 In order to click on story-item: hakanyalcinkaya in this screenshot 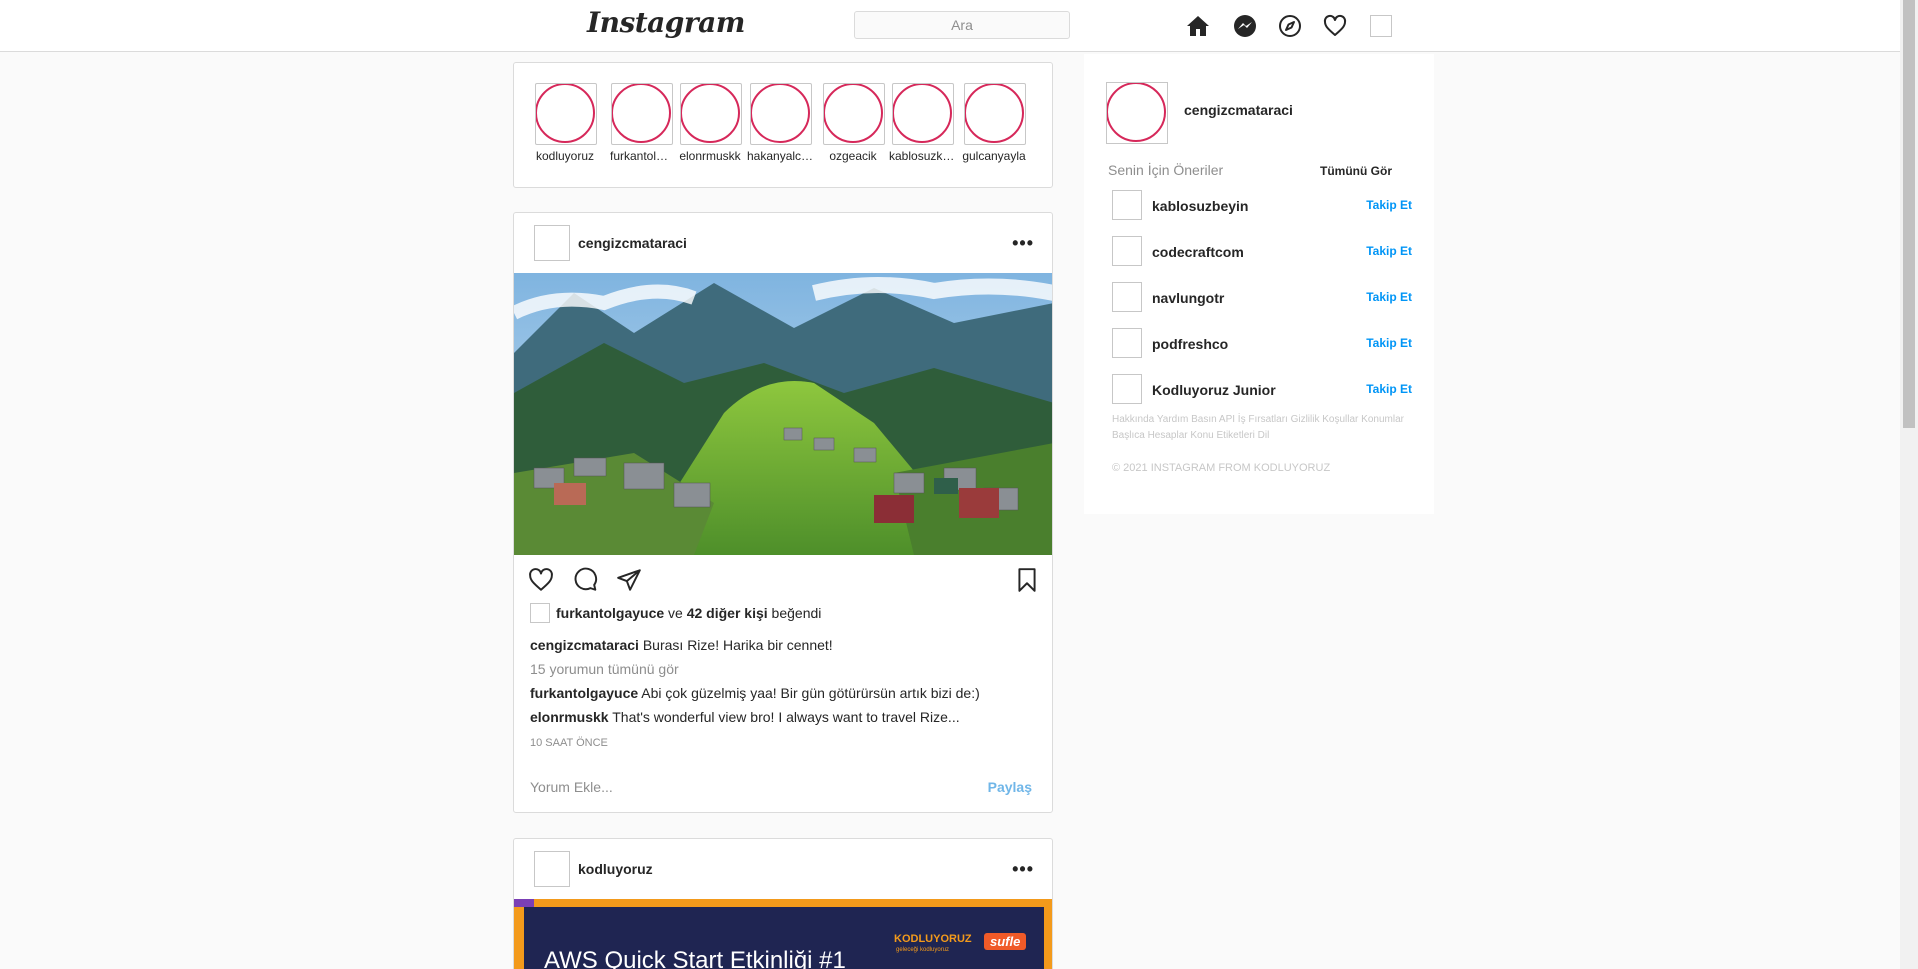, I will do `click(781, 123)`.